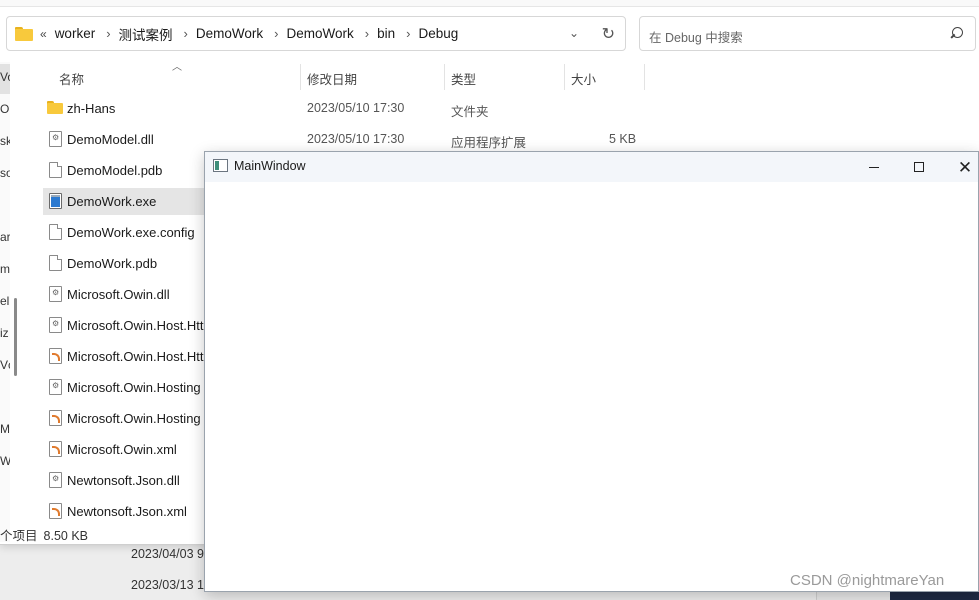 The width and height of the screenshot is (979, 600). I want to click on status-bar: 个项目 8.50 KB, so click(44, 534).